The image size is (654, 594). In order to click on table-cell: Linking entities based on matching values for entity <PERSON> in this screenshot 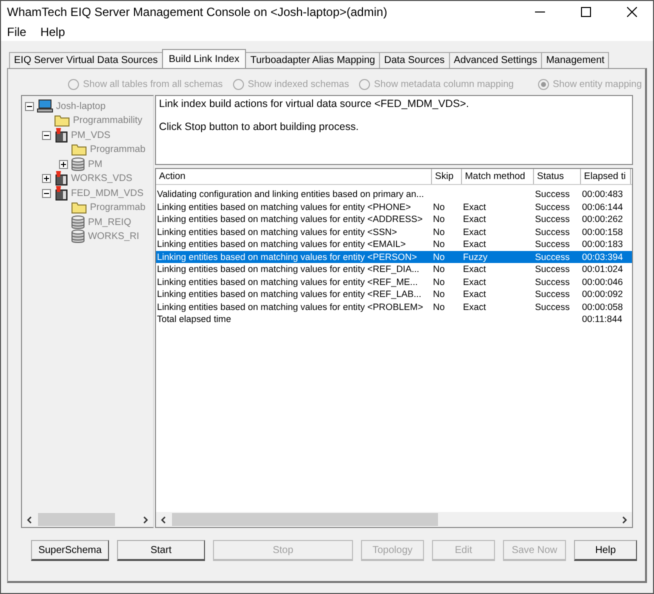, I will do `click(287, 257)`.